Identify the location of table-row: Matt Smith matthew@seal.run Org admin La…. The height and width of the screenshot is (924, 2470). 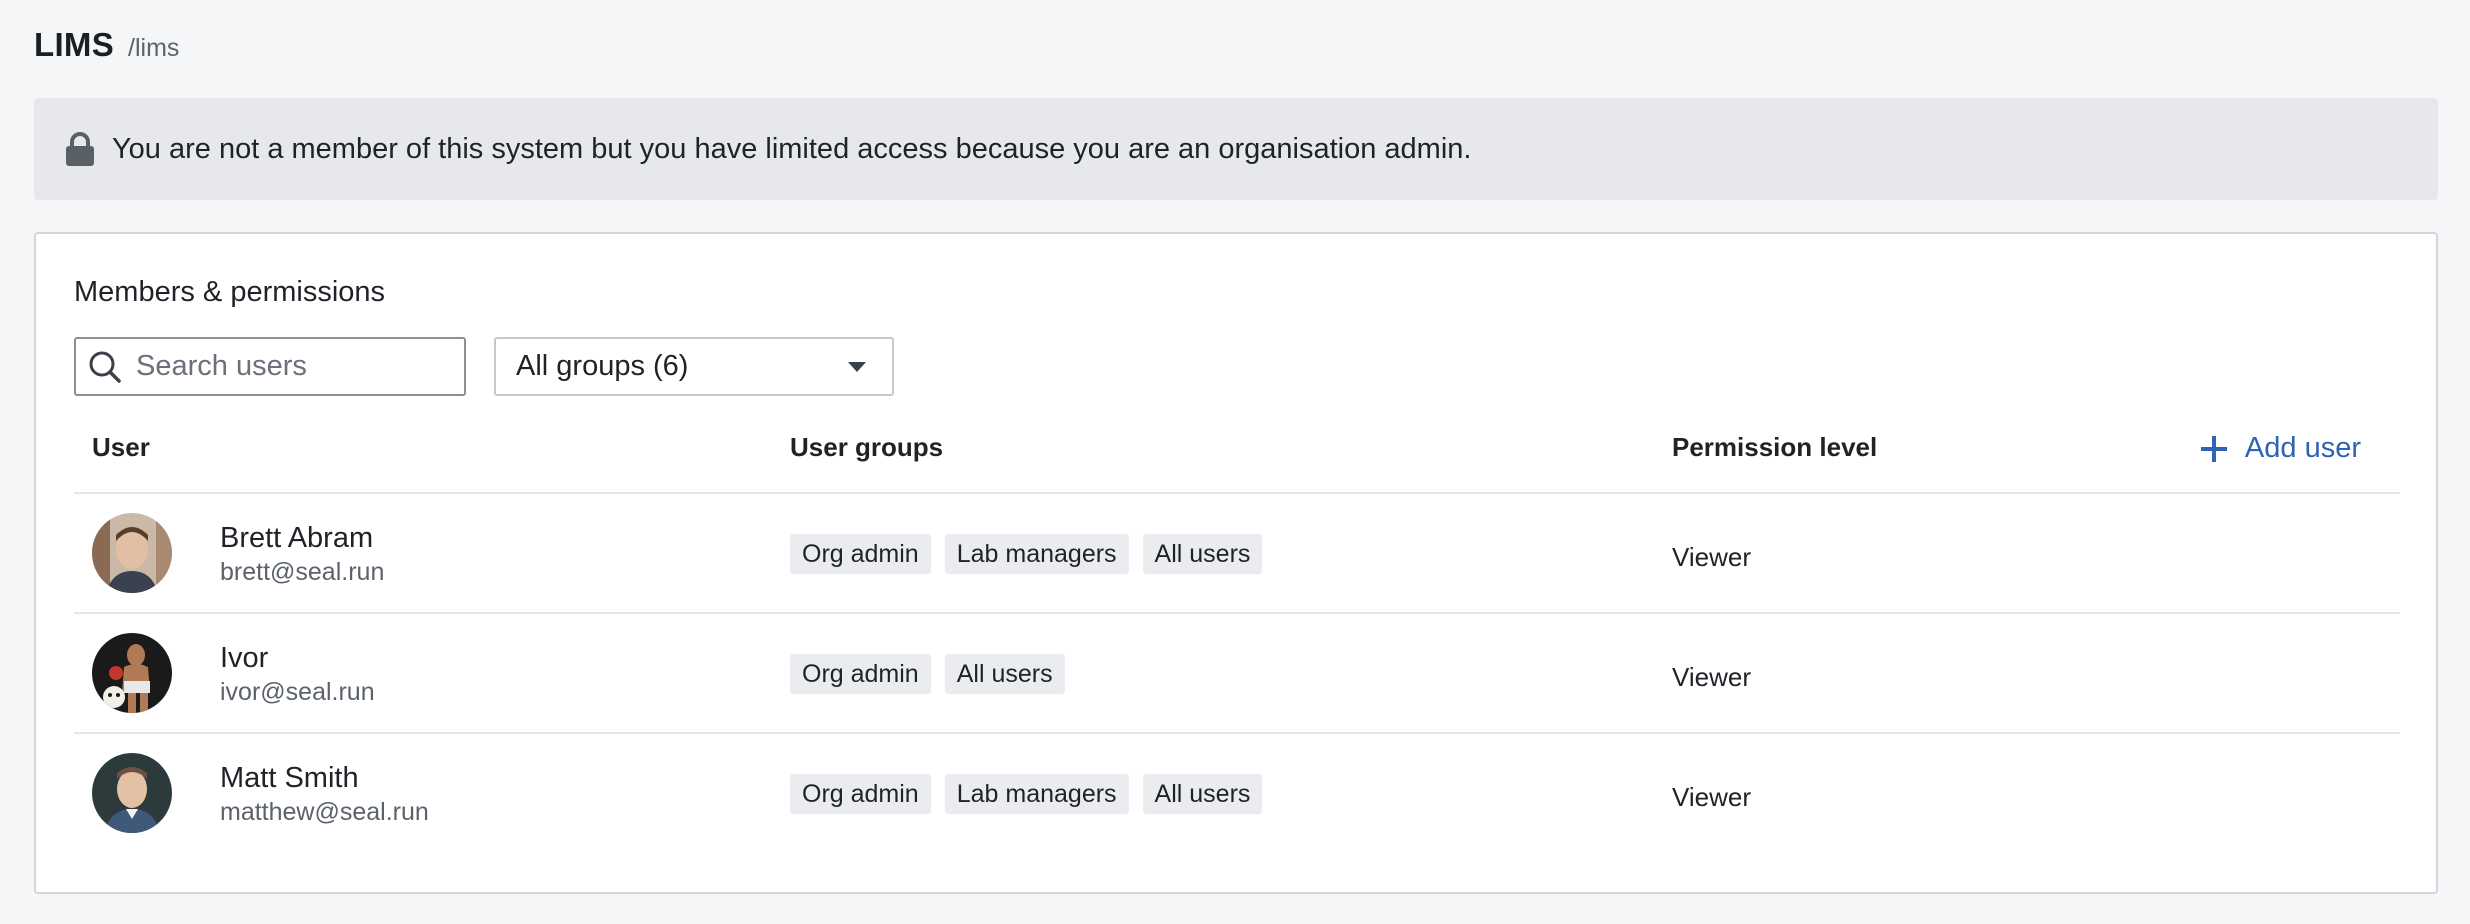
(1237, 793).